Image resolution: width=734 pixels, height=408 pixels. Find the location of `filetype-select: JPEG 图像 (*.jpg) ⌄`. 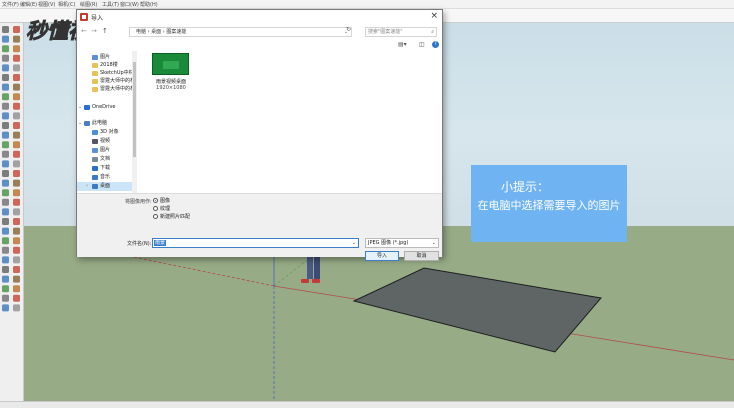

filetype-select: JPEG 图像 (*.jpg) ⌄ is located at coordinates (402, 243).